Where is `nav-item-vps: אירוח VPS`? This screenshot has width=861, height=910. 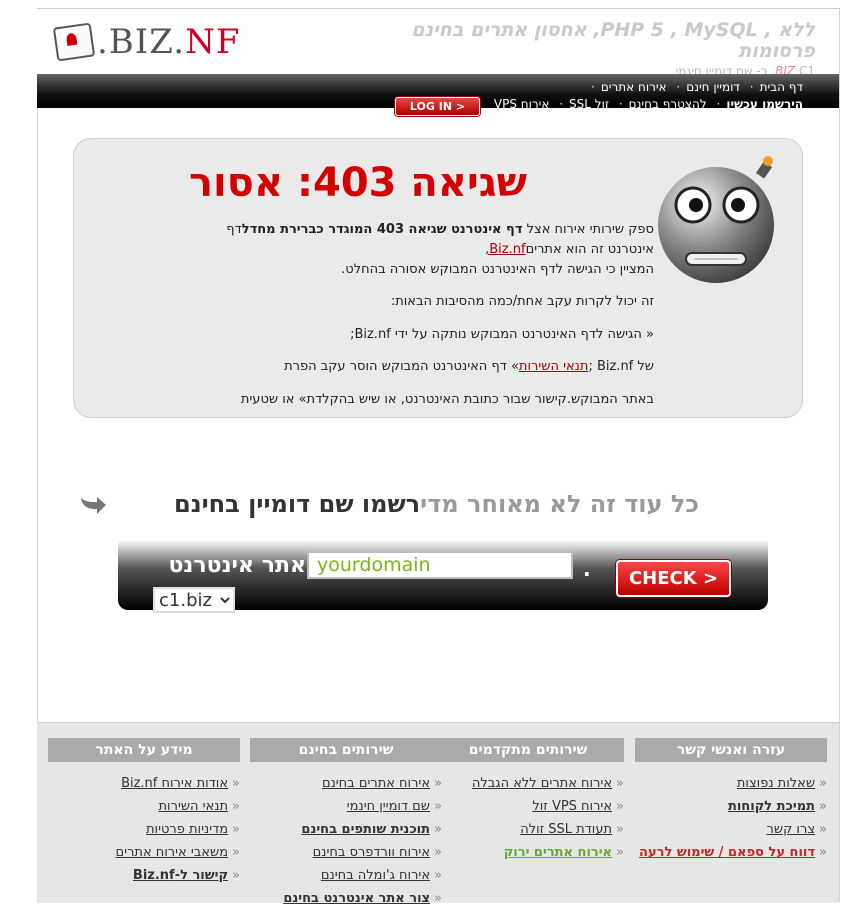 nav-item-vps: אירוח VPS is located at coordinates (521, 102).